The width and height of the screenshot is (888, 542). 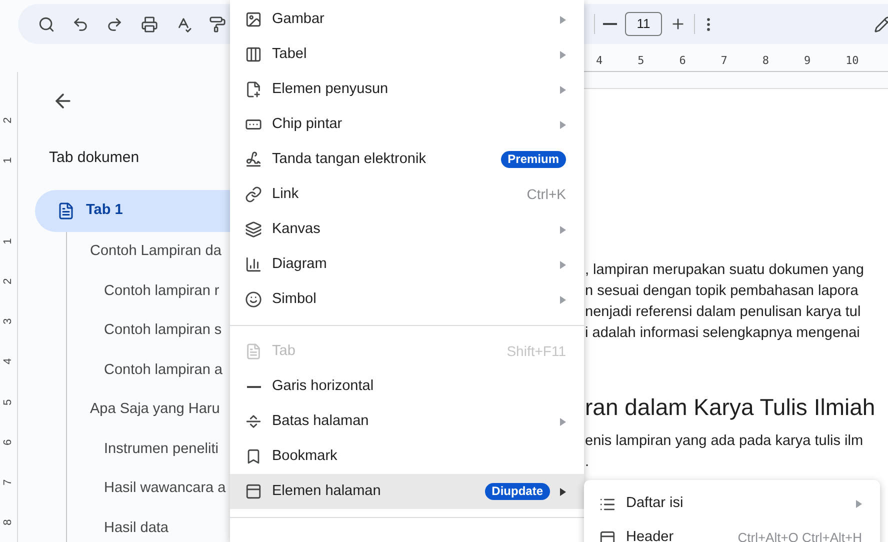 What do you see at coordinates (407, 89) in the screenshot?
I see `menu-item: Elemen penyusun` at bounding box center [407, 89].